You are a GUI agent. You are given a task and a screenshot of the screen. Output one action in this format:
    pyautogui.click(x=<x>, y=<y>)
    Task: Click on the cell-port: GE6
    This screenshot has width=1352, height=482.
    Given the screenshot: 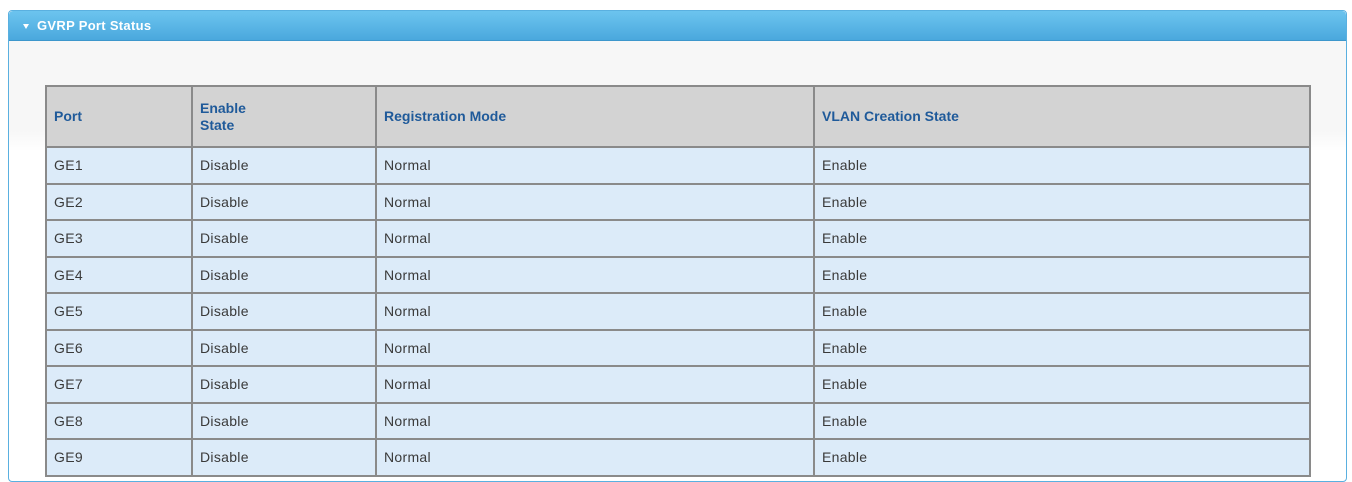 What is the action you would take?
    pyautogui.click(x=119, y=347)
    